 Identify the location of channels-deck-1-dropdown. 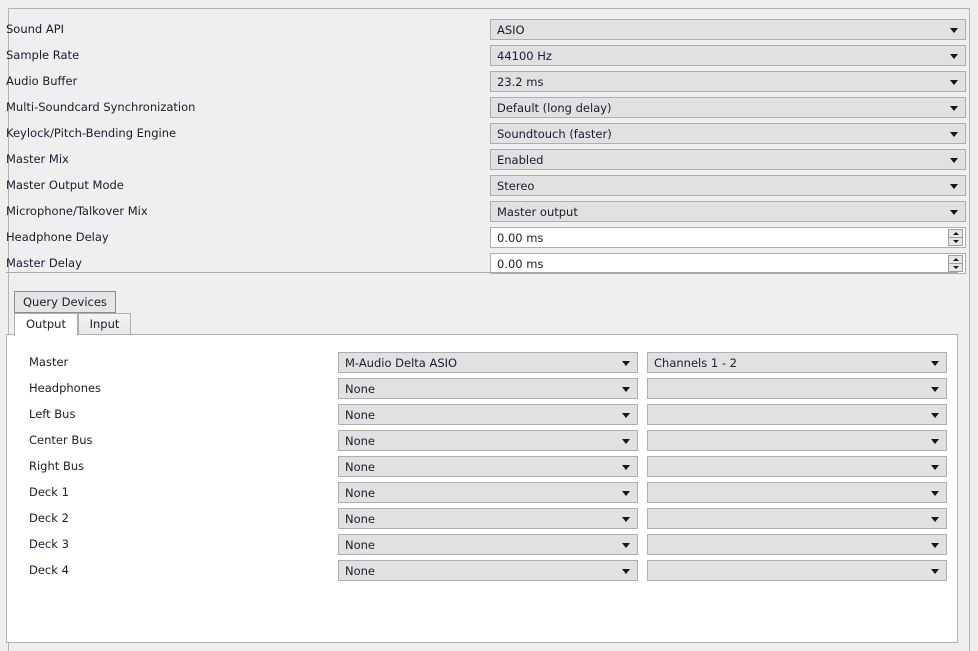
(797, 492).